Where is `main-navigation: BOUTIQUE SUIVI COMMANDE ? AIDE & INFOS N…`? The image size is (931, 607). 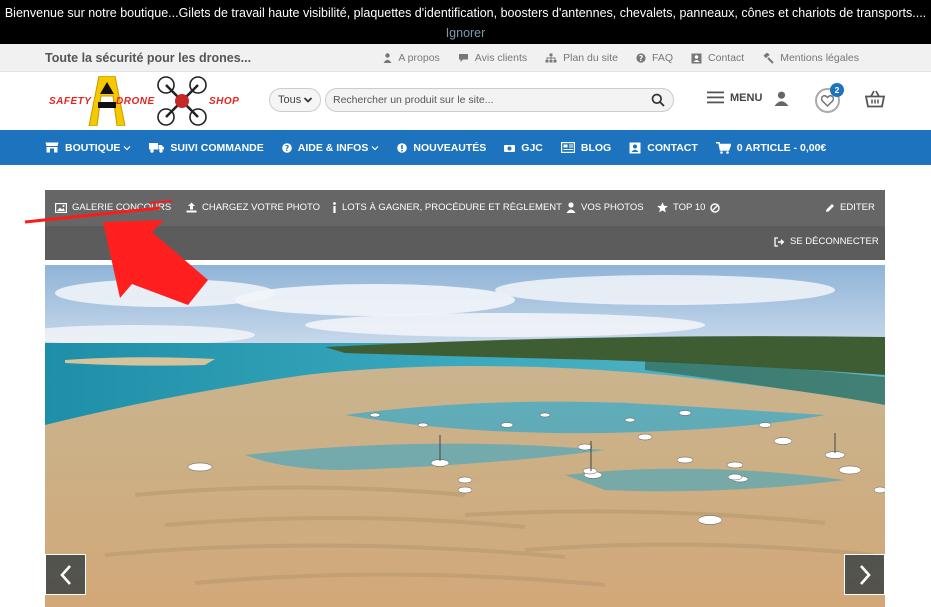 main-navigation: BOUTIQUE SUIVI COMMANDE ? AIDE & INFOS N… is located at coordinates (465, 147).